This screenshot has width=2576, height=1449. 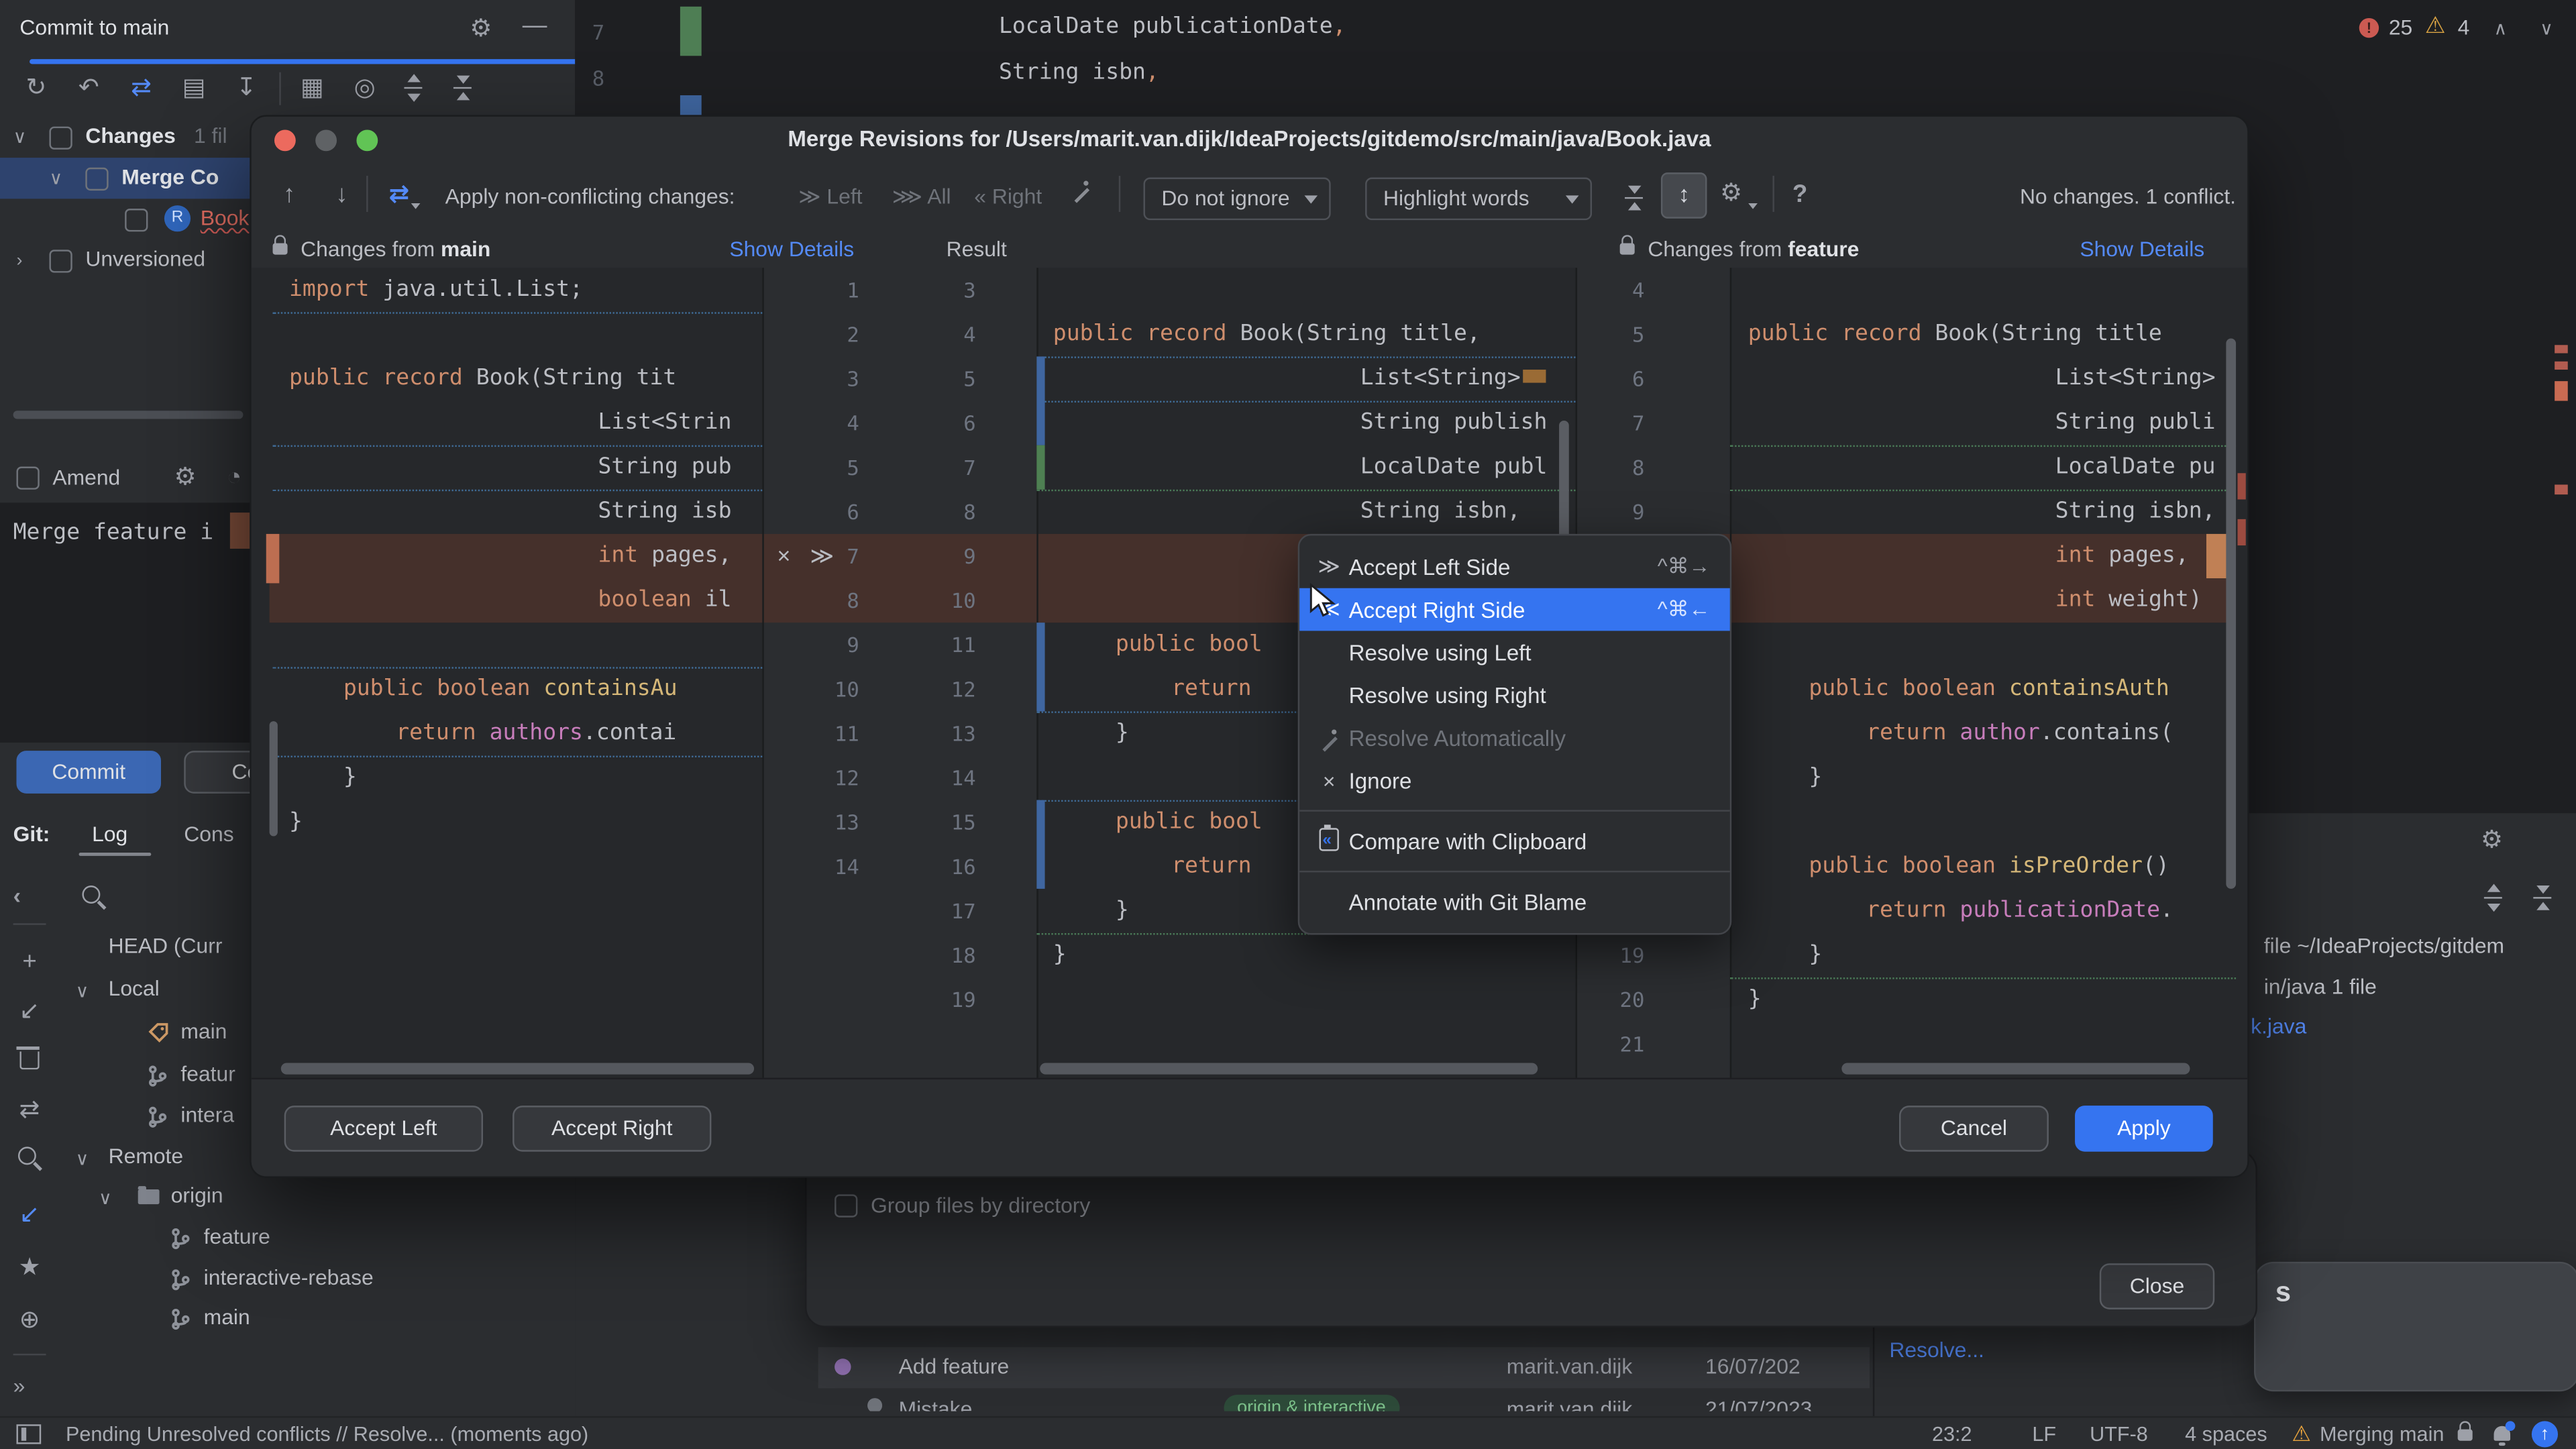 What do you see at coordinates (2415, 1326) in the screenshot?
I see `notification-balloon: s` at bounding box center [2415, 1326].